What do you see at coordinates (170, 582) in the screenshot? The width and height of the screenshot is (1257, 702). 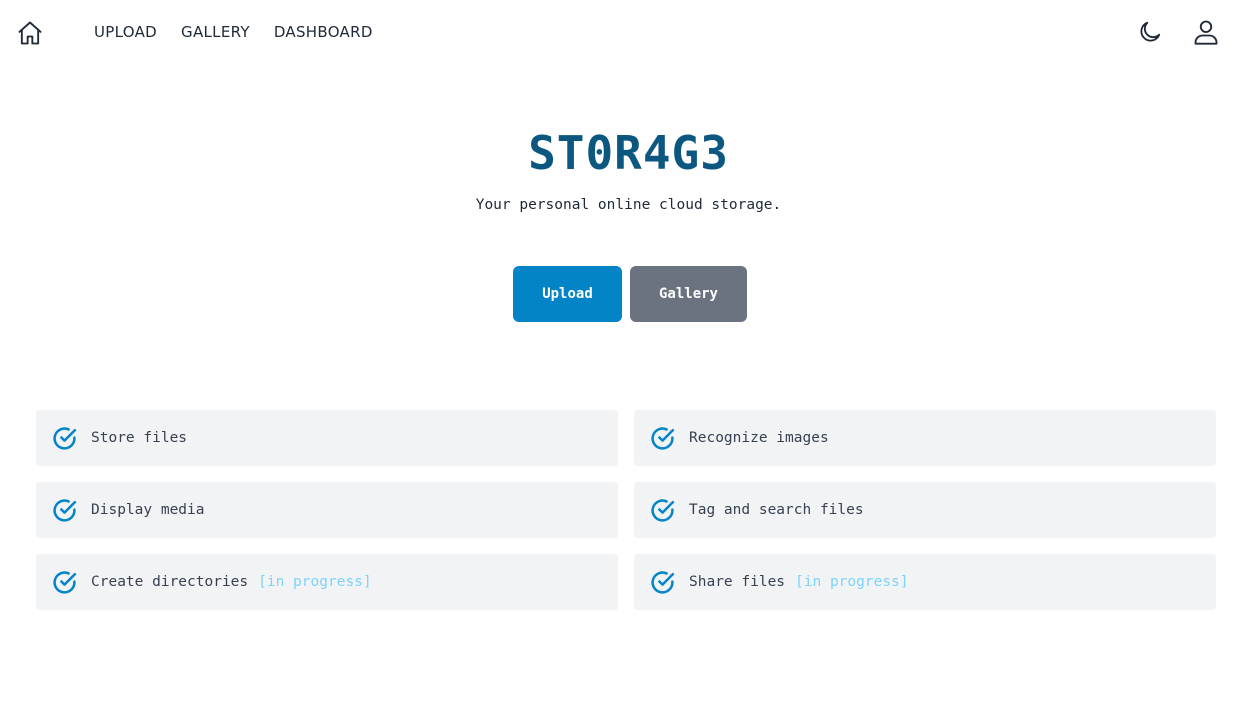 I see `feature-label: Create directories` at bounding box center [170, 582].